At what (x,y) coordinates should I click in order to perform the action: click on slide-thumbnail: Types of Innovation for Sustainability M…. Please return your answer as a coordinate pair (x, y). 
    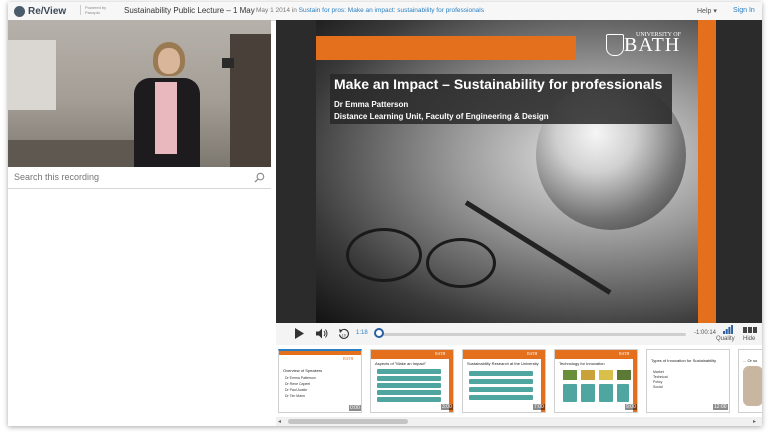
    Looking at the image, I should click on (688, 381).